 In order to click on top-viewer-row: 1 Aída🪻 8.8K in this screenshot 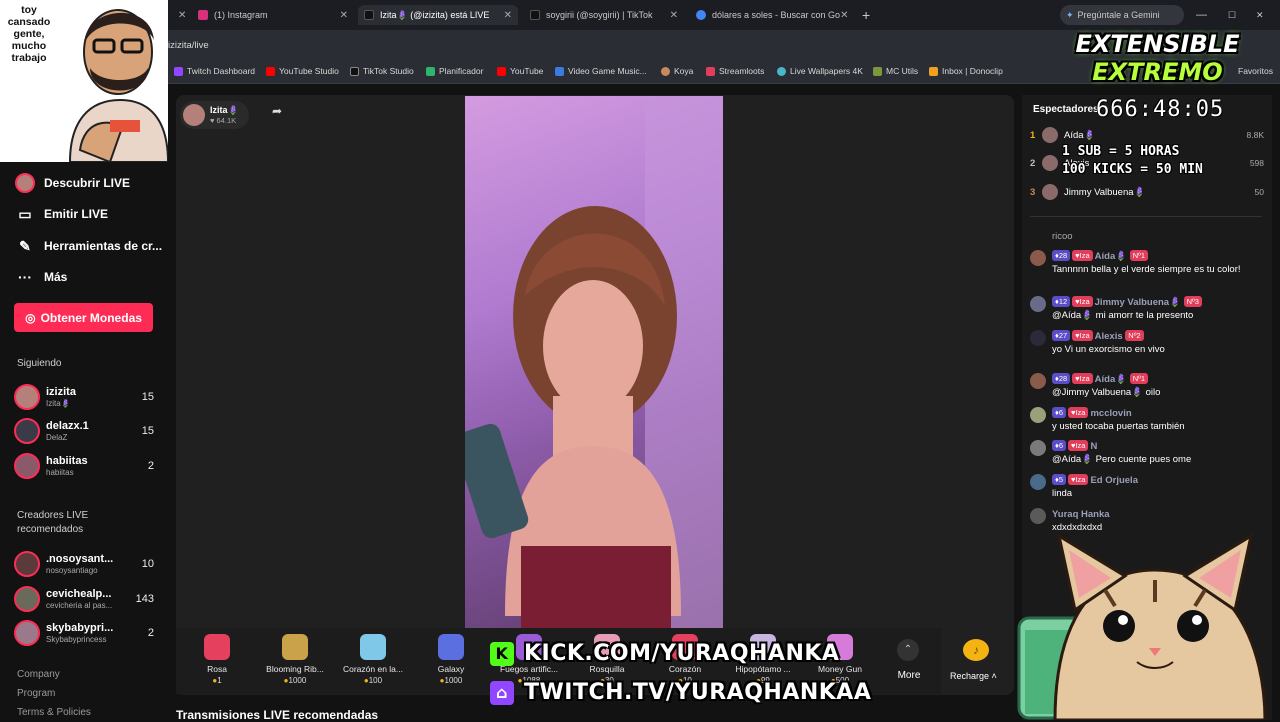, I will do `click(1147, 135)`.